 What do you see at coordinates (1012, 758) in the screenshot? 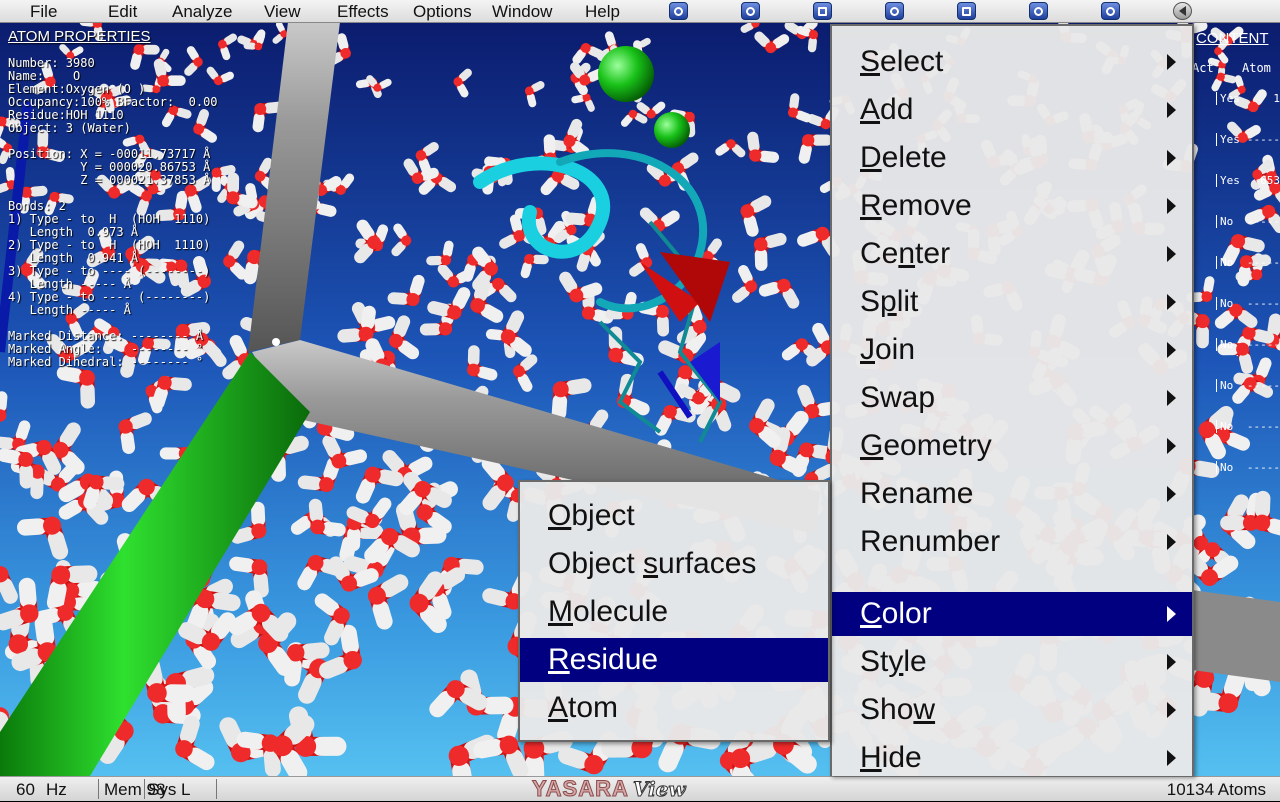
I see `menu-item-hide: Hide` at bounding box center [1012, 758].